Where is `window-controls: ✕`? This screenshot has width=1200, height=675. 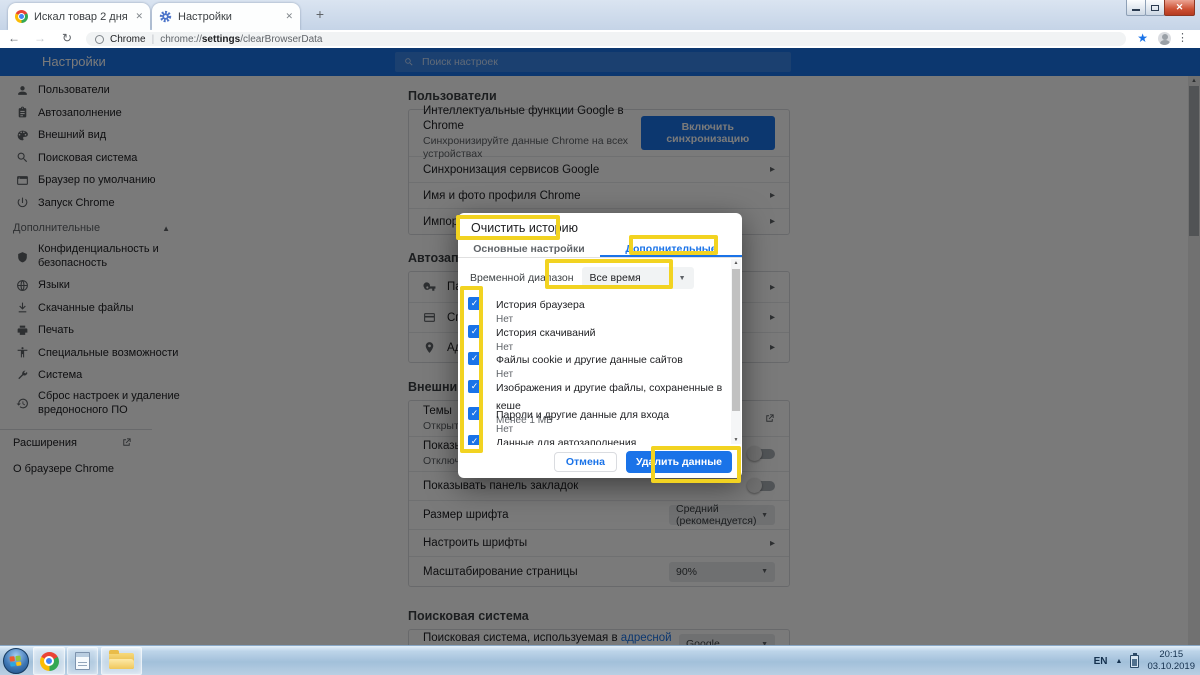 window-controls: ✕ is located at coordinates (1160, 8).